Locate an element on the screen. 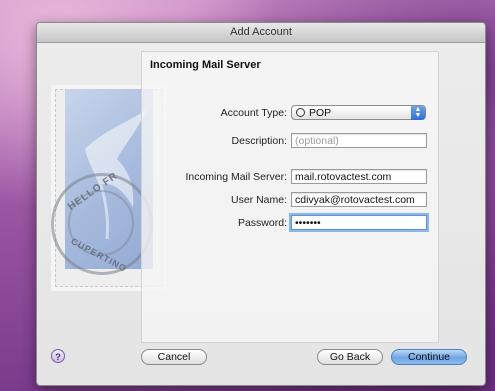 The width and height of the screenshot is (495, 391). password-label: Password: is located at coordinates (262, 223).